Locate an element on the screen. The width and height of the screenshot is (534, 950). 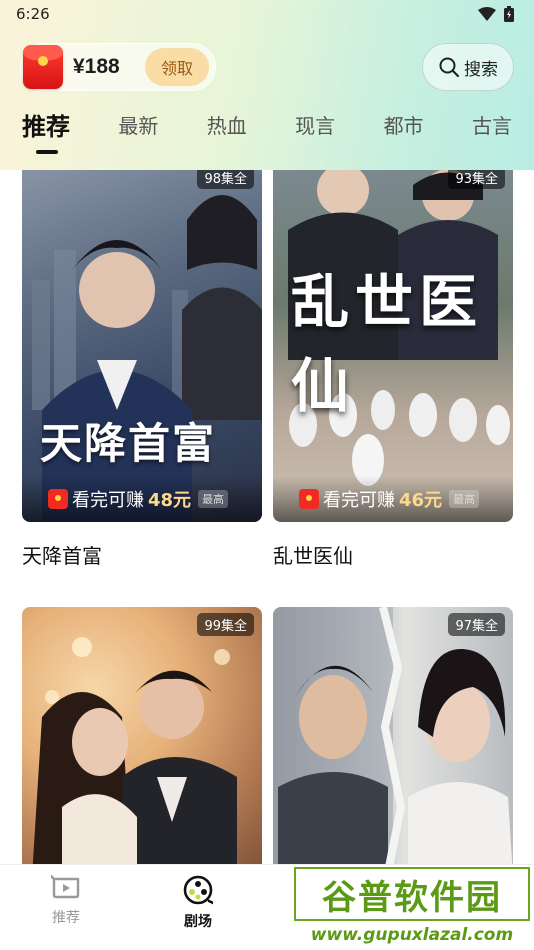
wifi-icon is located at coordinates (487, 14).